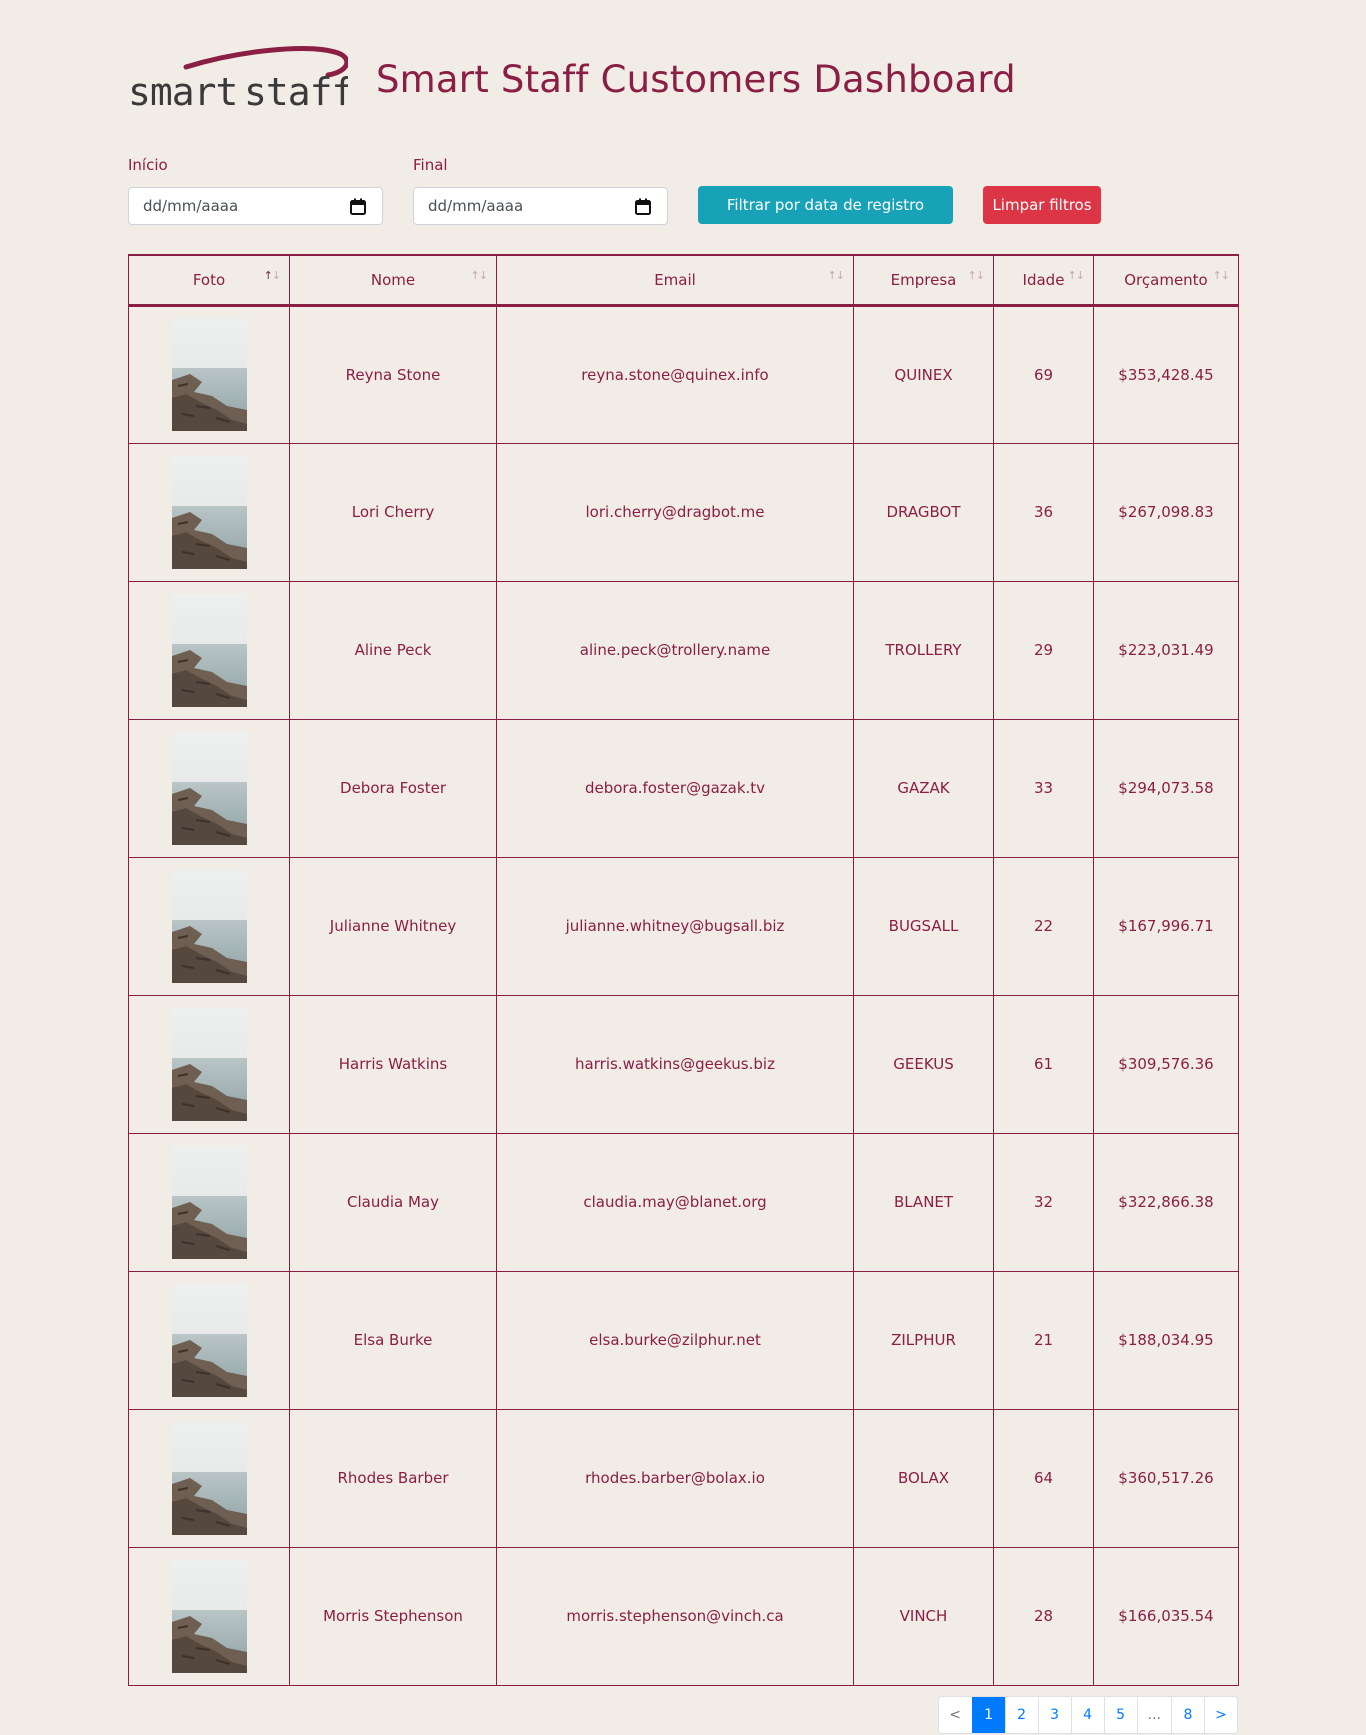 The width and height of the screenshot is (1366, 1735). Describe the element at coordinates (675, 926) in the screenshot. I see `email-cell: julianne.whitney@bugsall.biz` at that location.